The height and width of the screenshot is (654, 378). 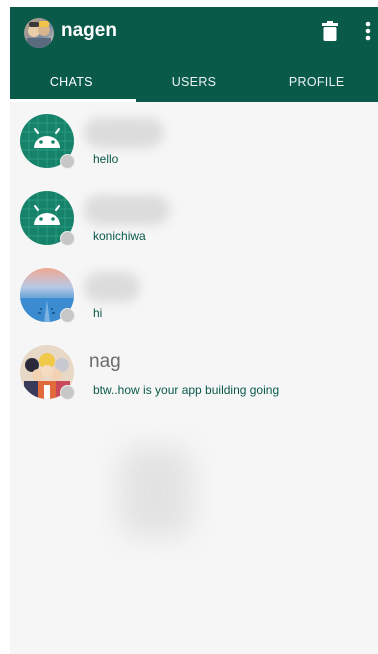 I want to click on app-bar: nagen CHATS USERS PROFILE, so click(x=194, y=54).